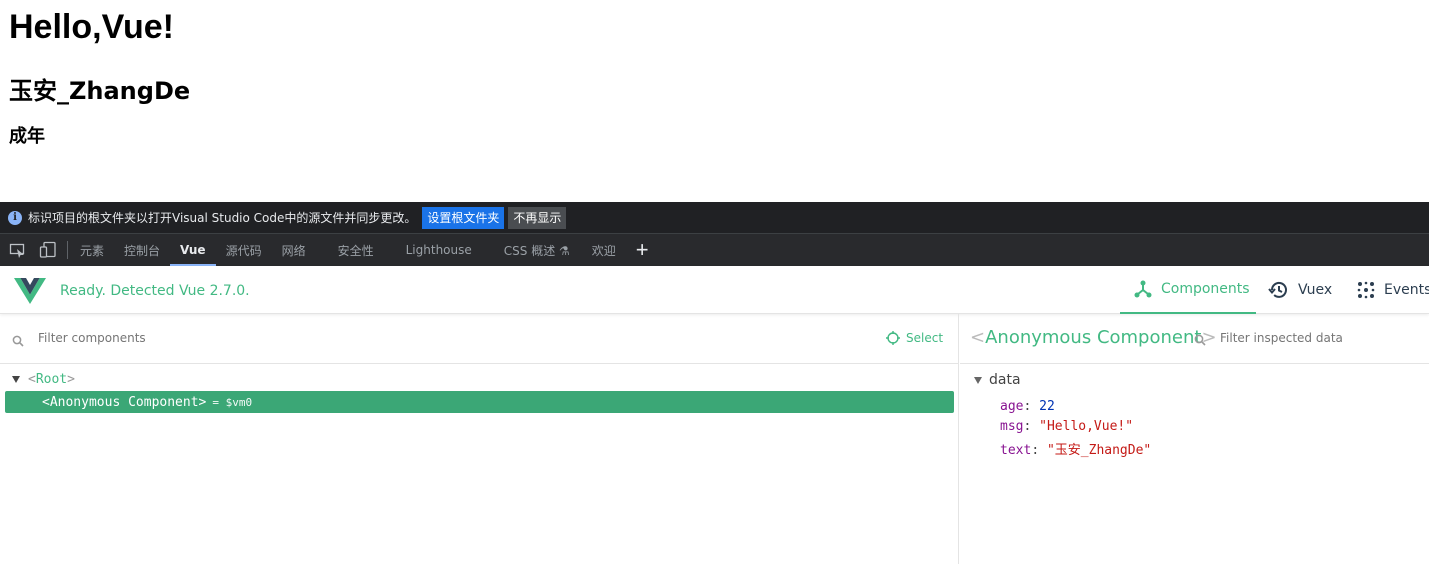 The width and height of the screenshot is (1429, 564). I want to click on filter-components-input, so click(238, 338).